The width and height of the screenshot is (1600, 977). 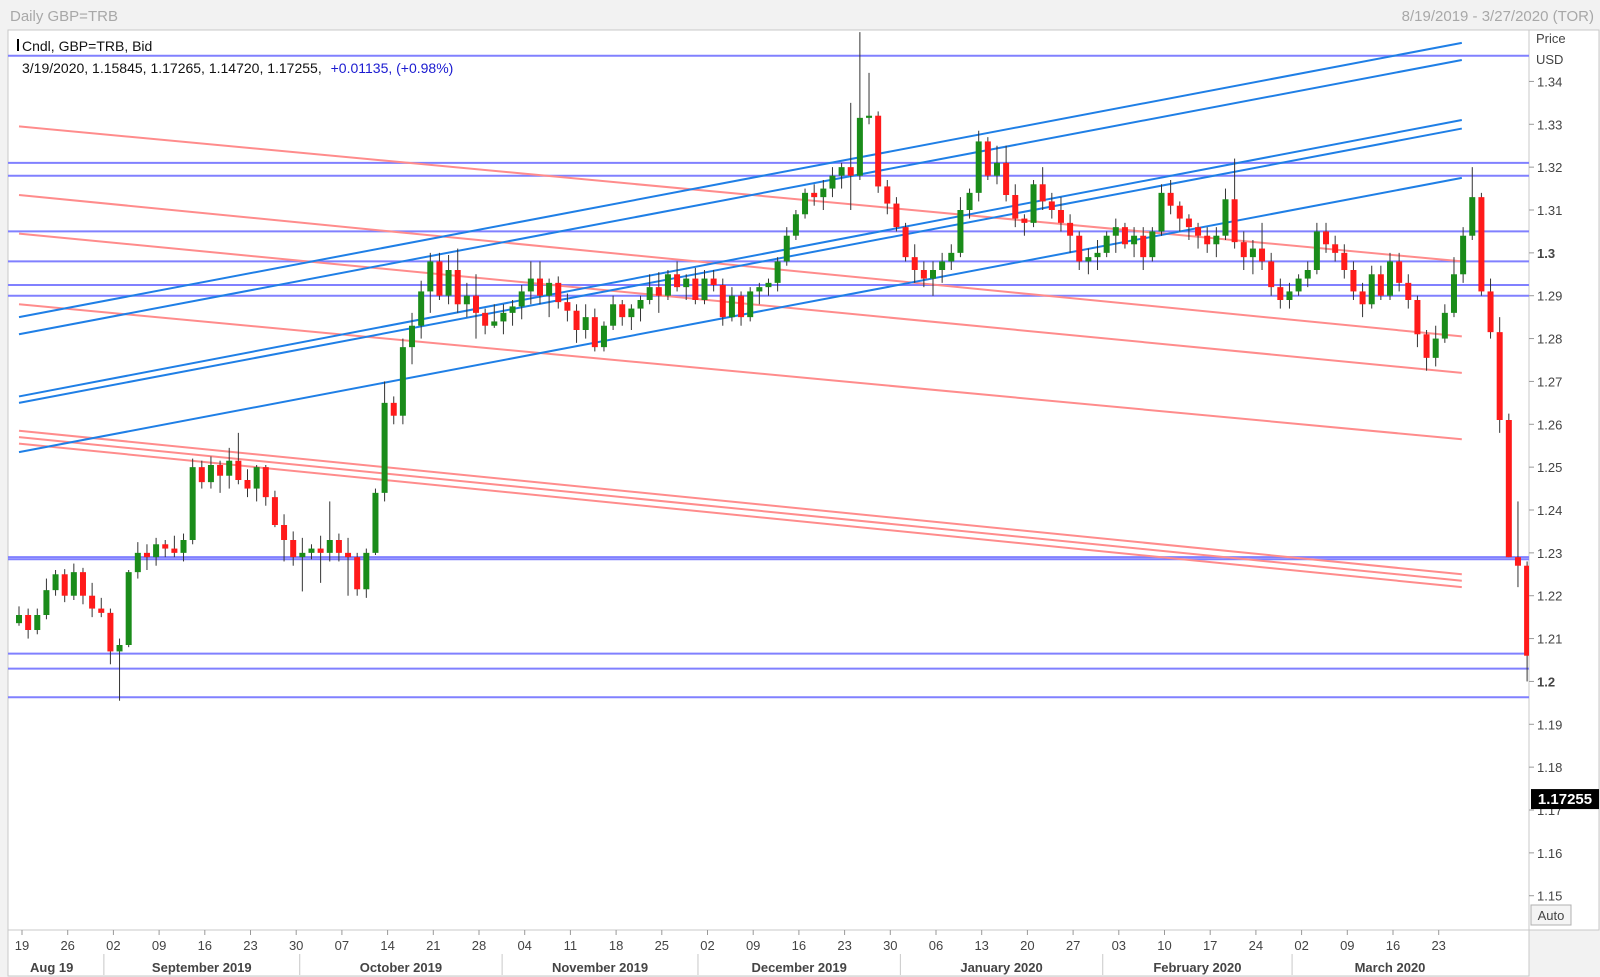 What do you see at coordinates (571, 945) in the screenshot?
I see `time-tick-label: 11` at bounding box center [571, 945].